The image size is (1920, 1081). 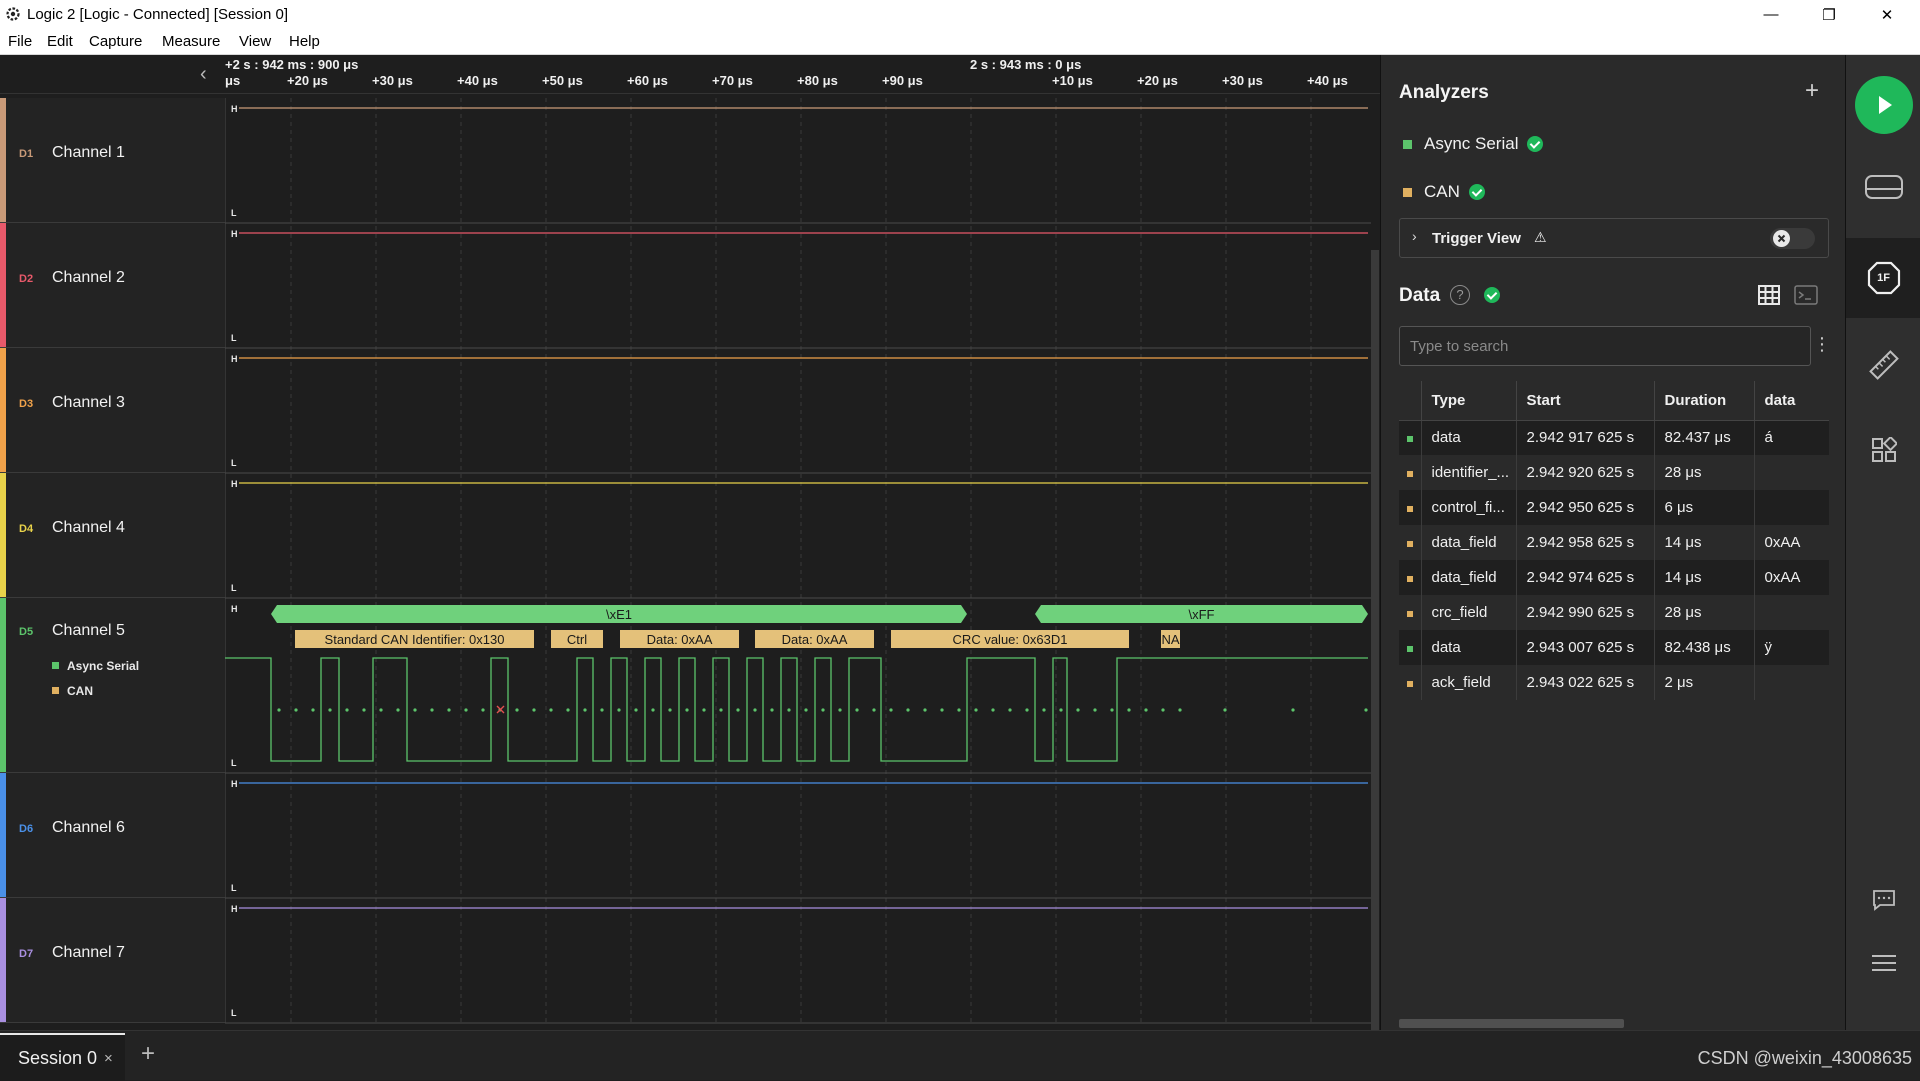 What do you see at coordinates (95, 666) in the screenshot?
I see `channel-analyzer-async-serial: Async Serial` at bounding box center [95, 666].